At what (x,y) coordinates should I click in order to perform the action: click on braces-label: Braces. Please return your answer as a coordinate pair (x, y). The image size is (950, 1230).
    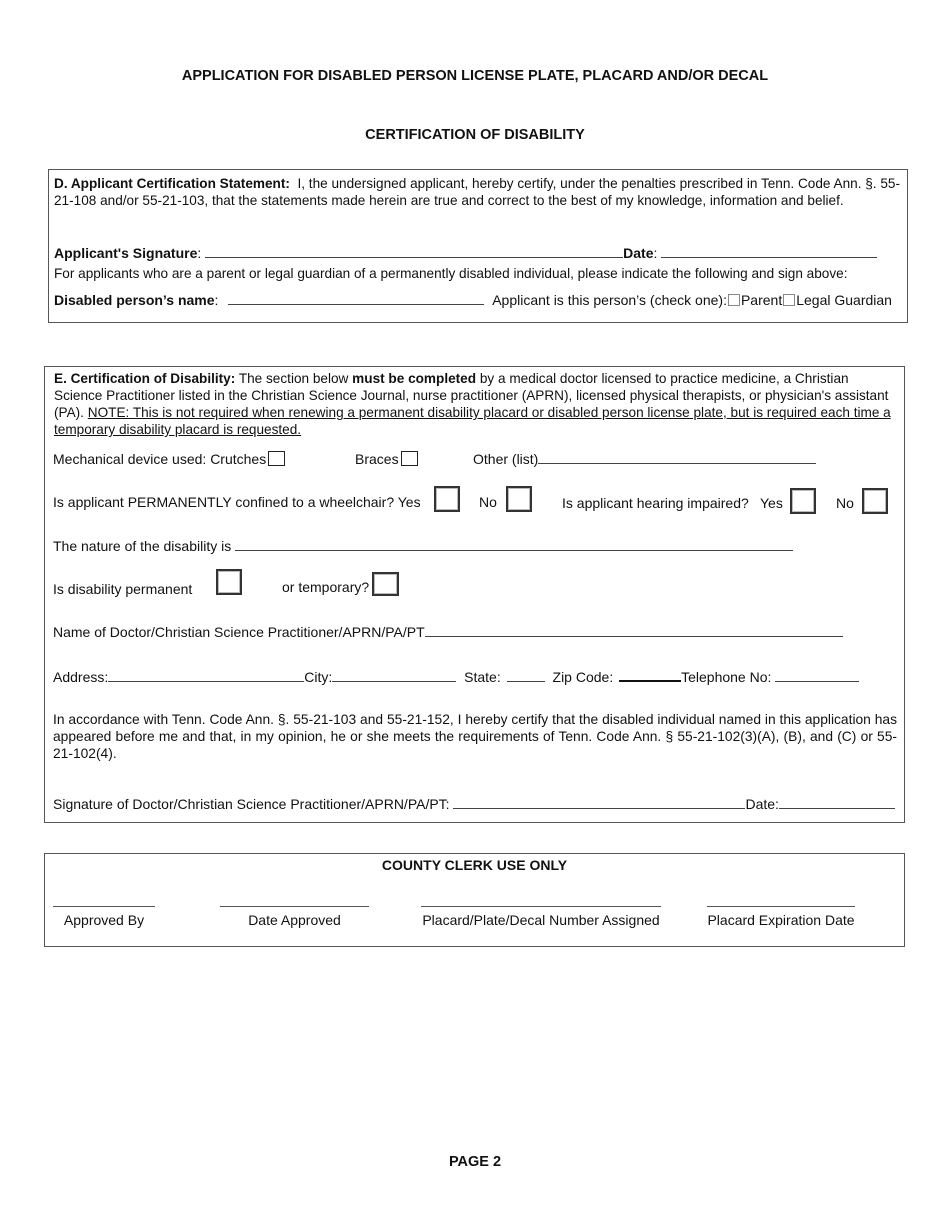
    Looking at the image, I should click on (377, 459).